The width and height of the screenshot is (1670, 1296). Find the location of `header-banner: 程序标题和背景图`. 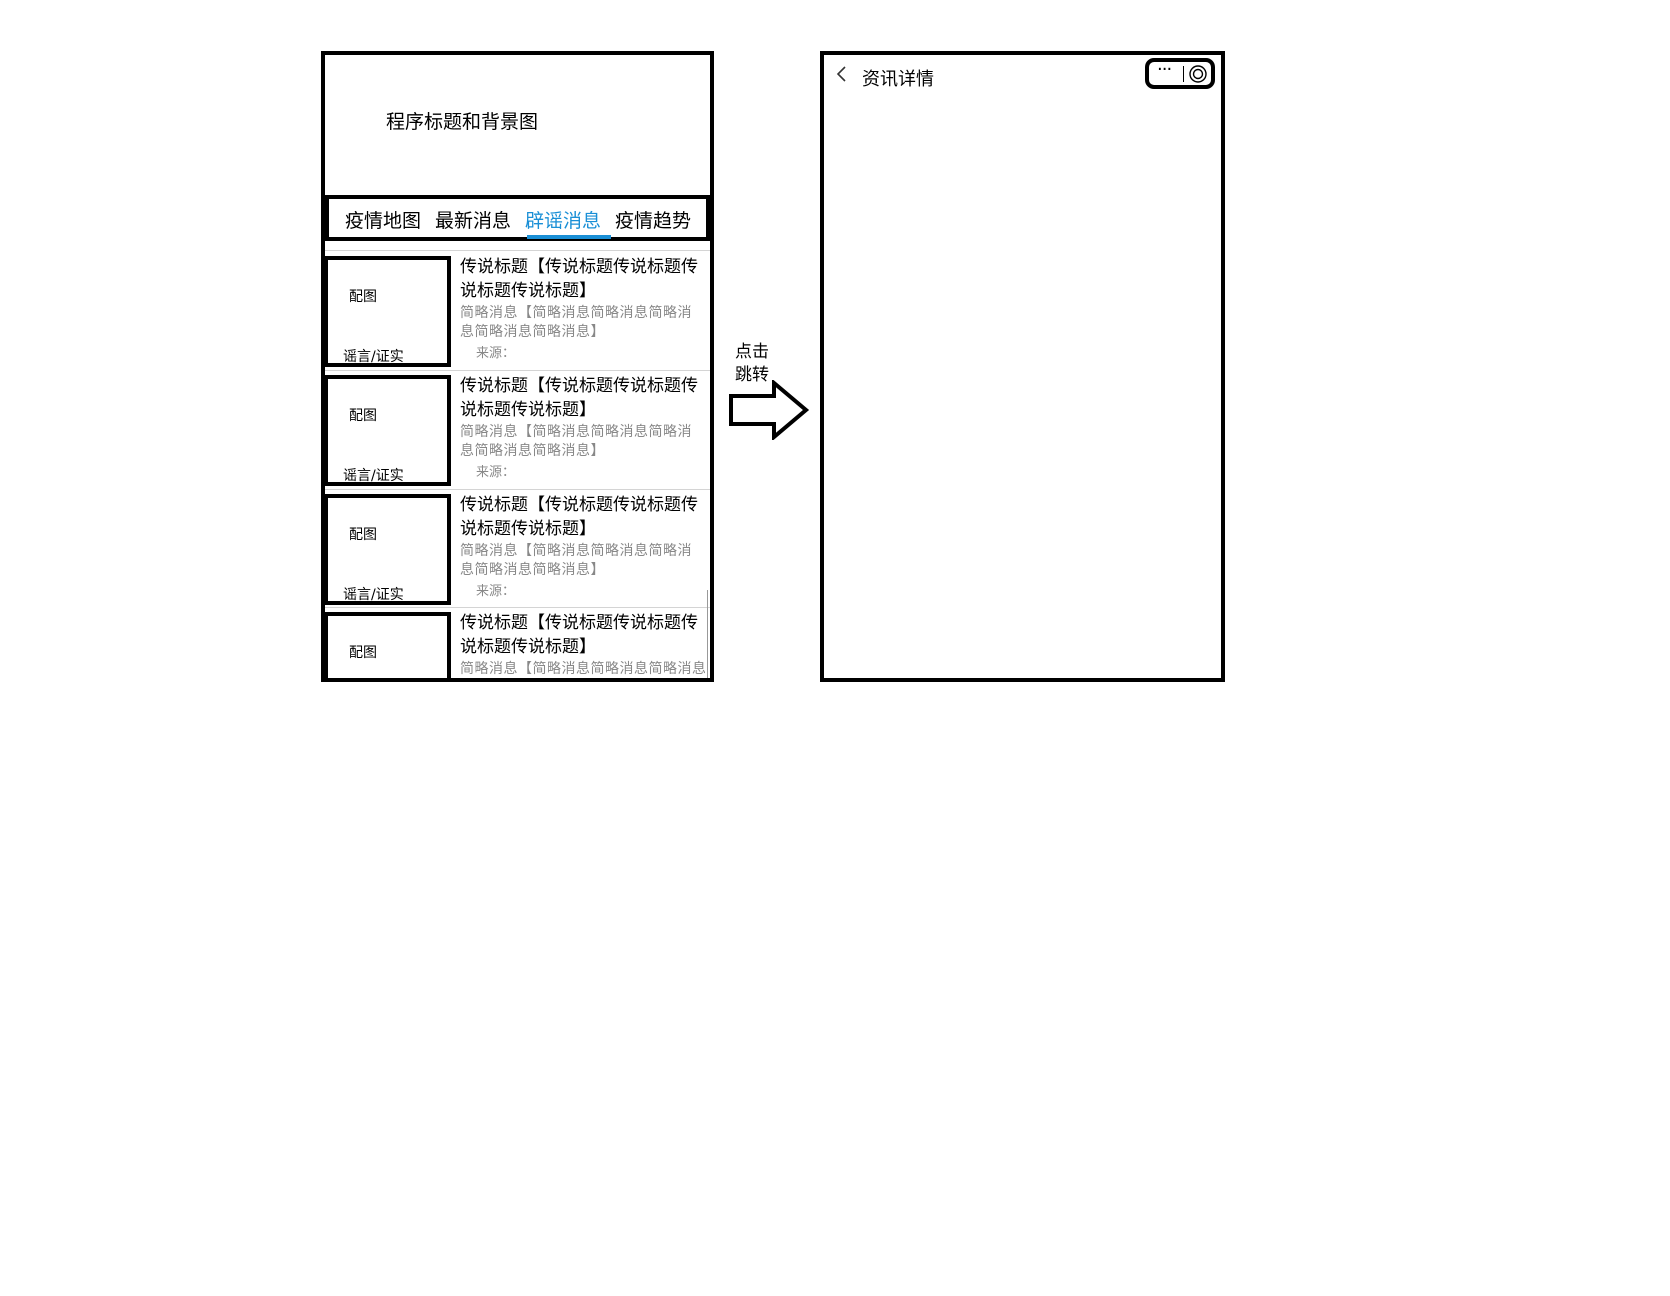

header-banner: 程序标题和背景图 is located at coordinates (517, 124).